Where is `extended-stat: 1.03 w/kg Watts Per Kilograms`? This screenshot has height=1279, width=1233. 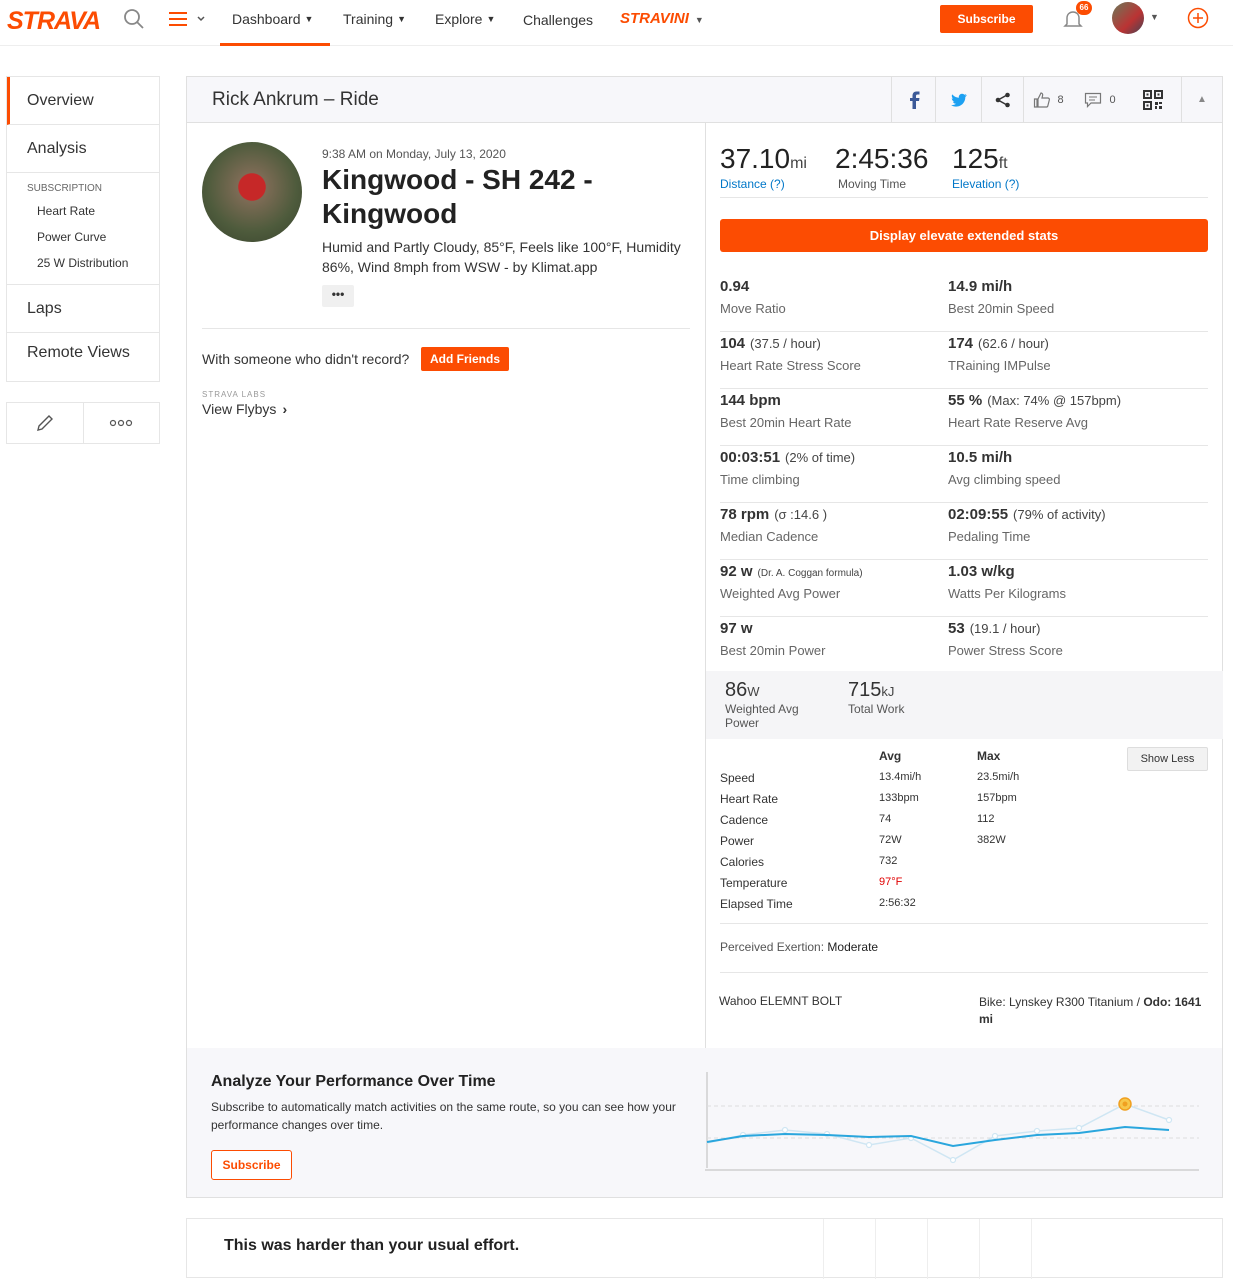 extended-stat: 1.03 w/kg Watts Per Kilograms is located at coordinates (1007, 582).